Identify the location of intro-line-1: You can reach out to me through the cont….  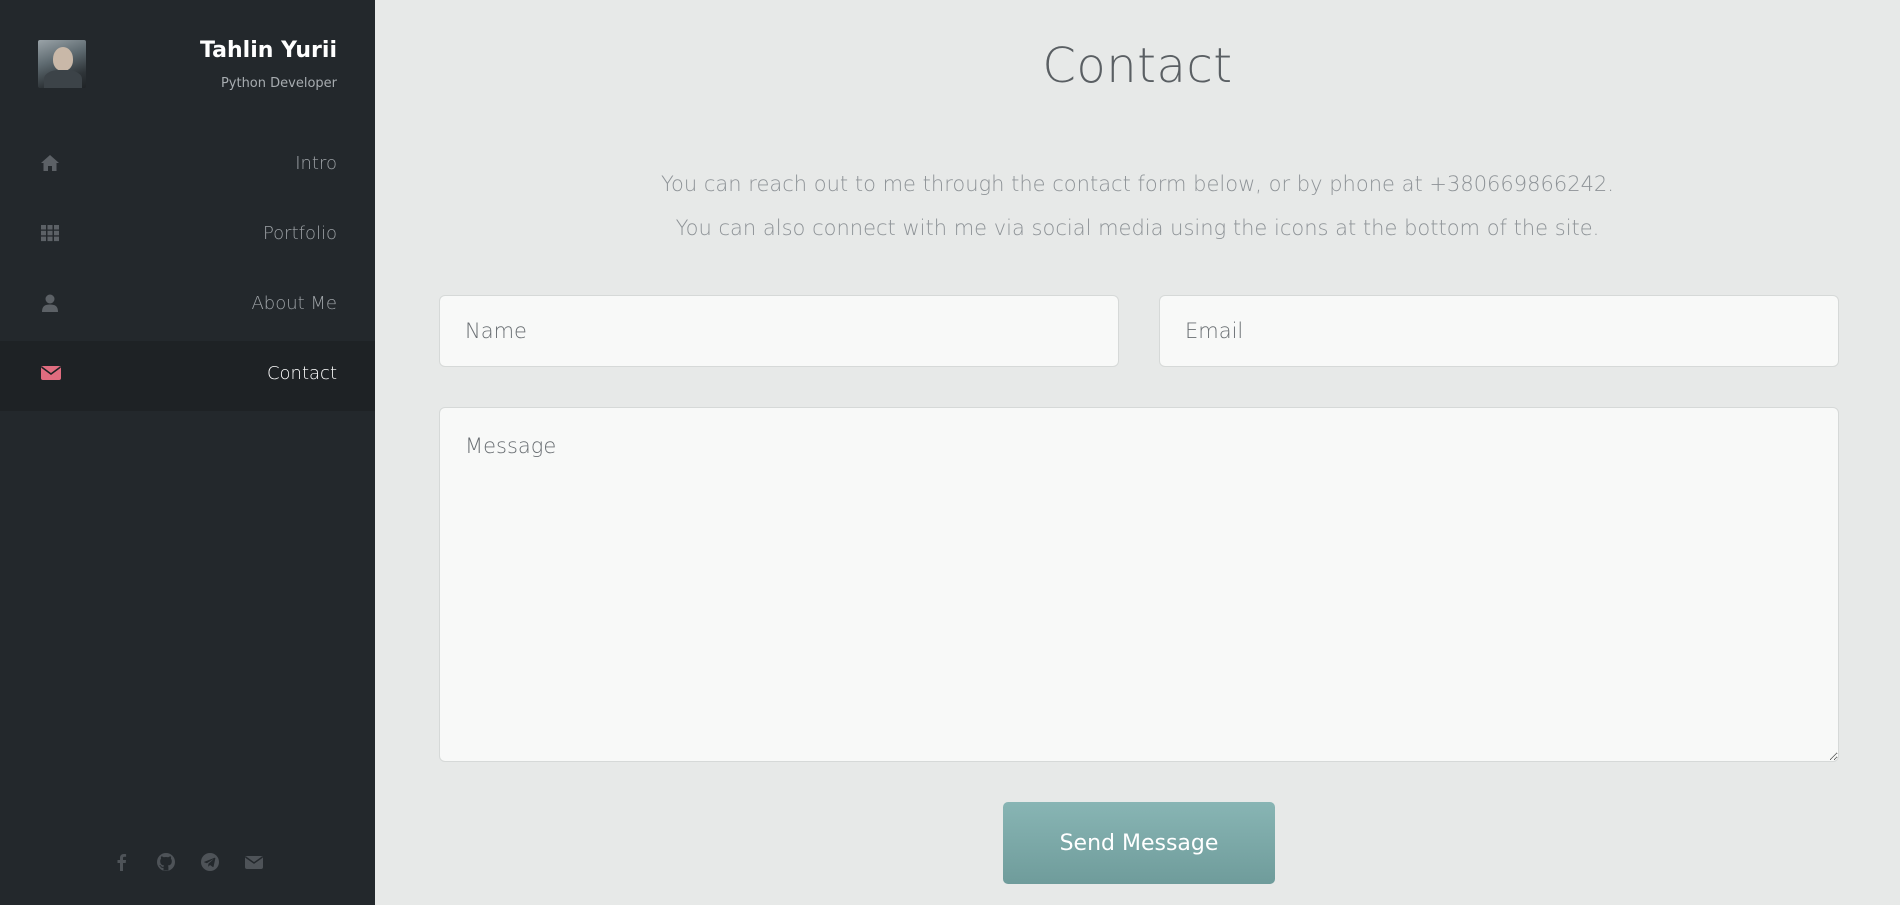
(1137, 184).